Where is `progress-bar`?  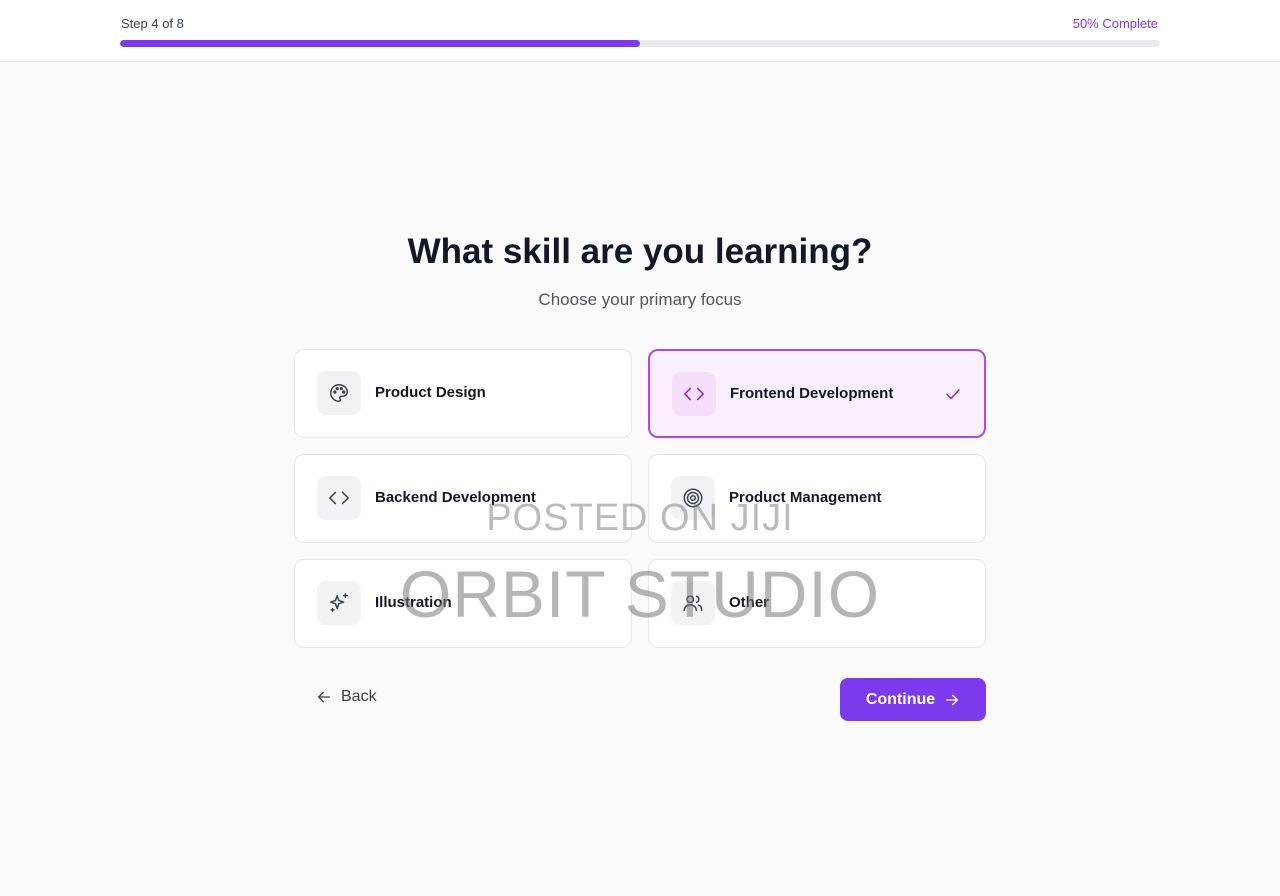
progress-bar is located at coordinates (640, 43).